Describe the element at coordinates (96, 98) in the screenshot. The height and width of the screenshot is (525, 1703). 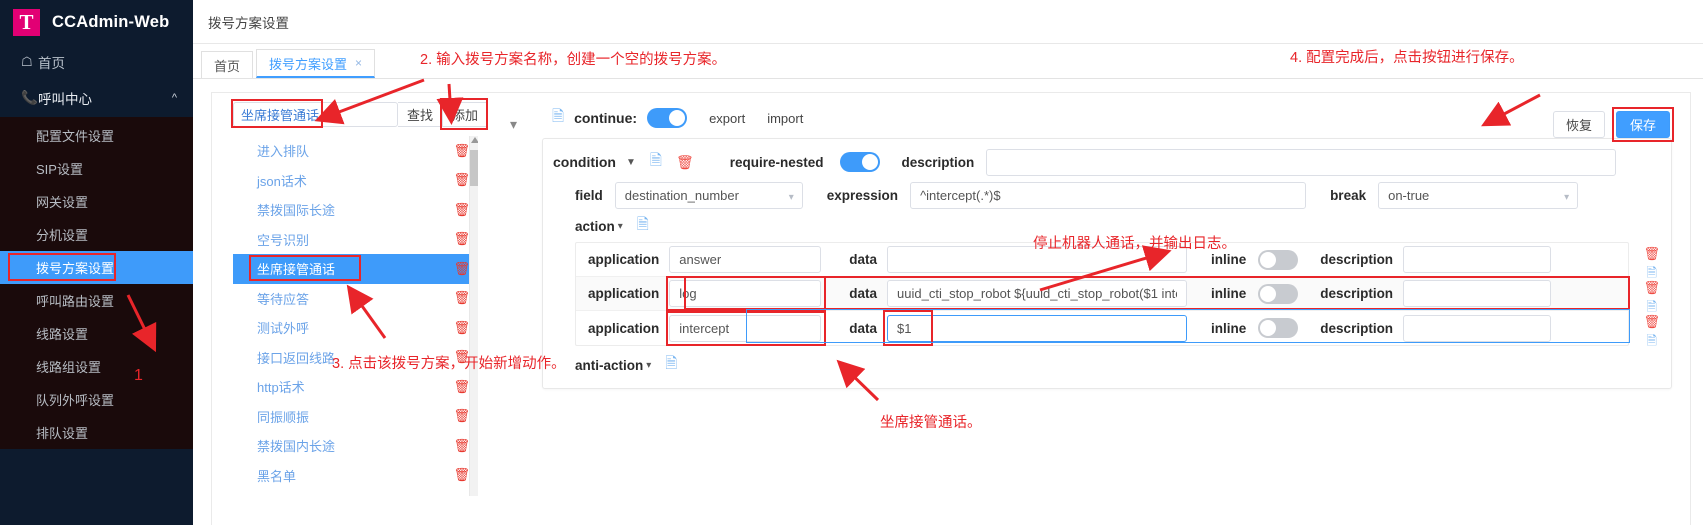
I see `sidebar-group-callcenter: 📞 呼叫中心 ^` at that location.